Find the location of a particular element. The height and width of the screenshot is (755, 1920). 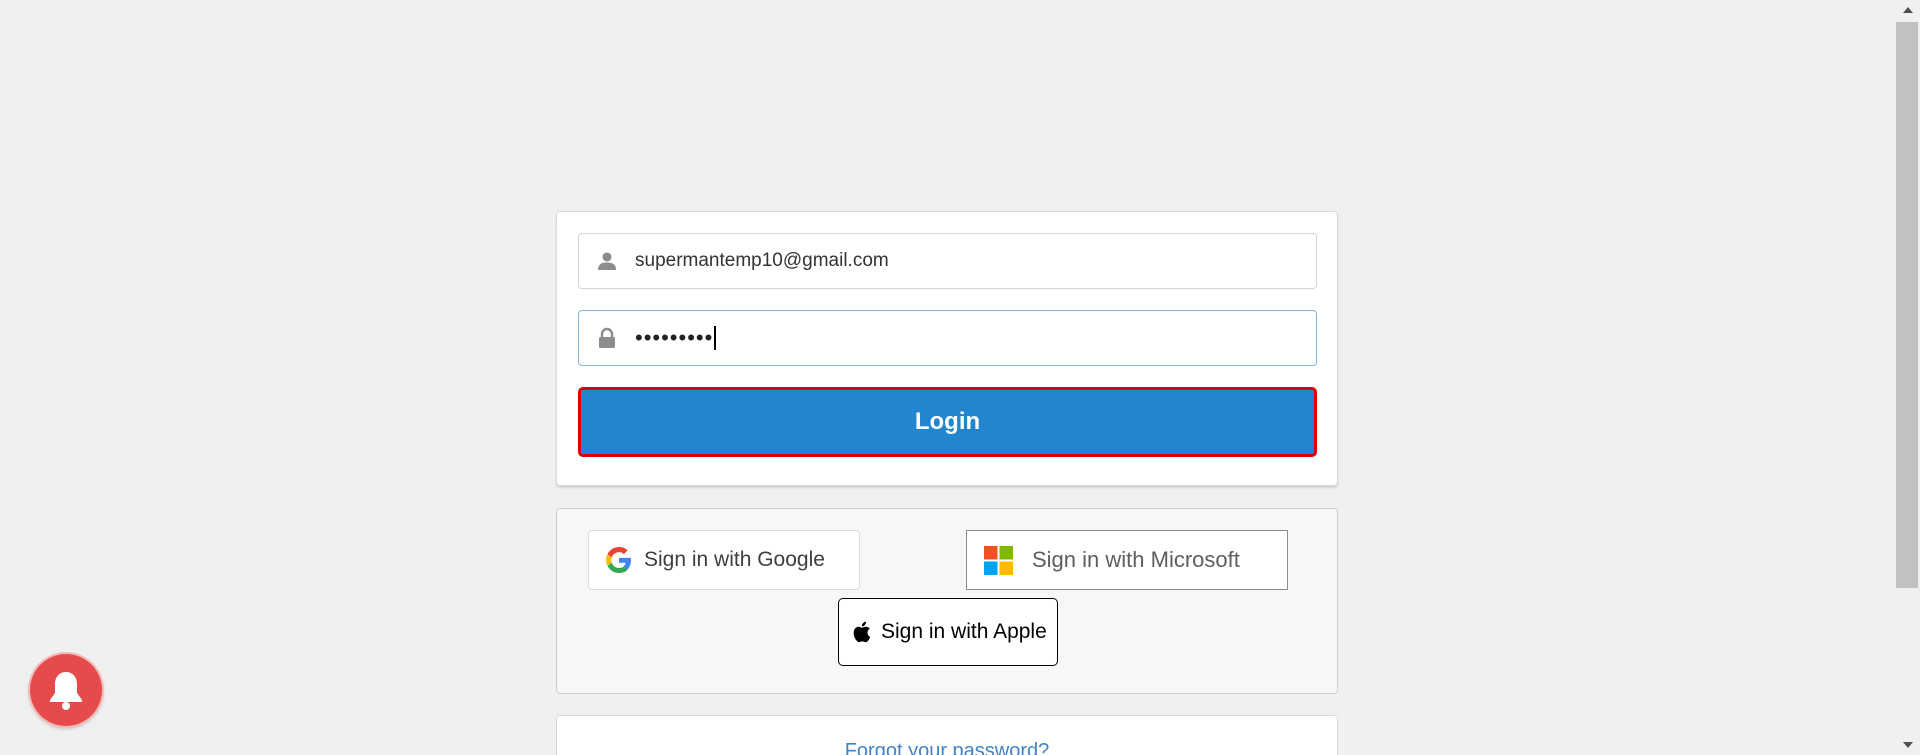

email-field: supermantemp10@gmail.com is located at coordinates (947, 261).